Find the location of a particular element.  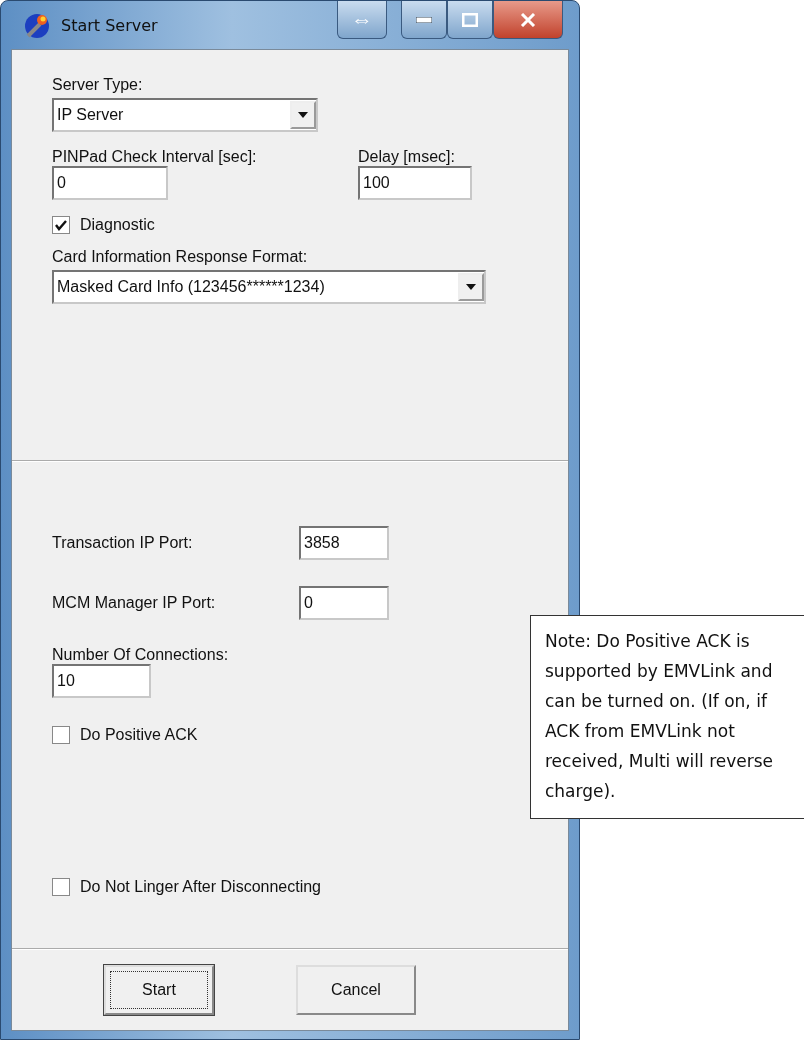

minimize-button is located at coordinates (424, 20).